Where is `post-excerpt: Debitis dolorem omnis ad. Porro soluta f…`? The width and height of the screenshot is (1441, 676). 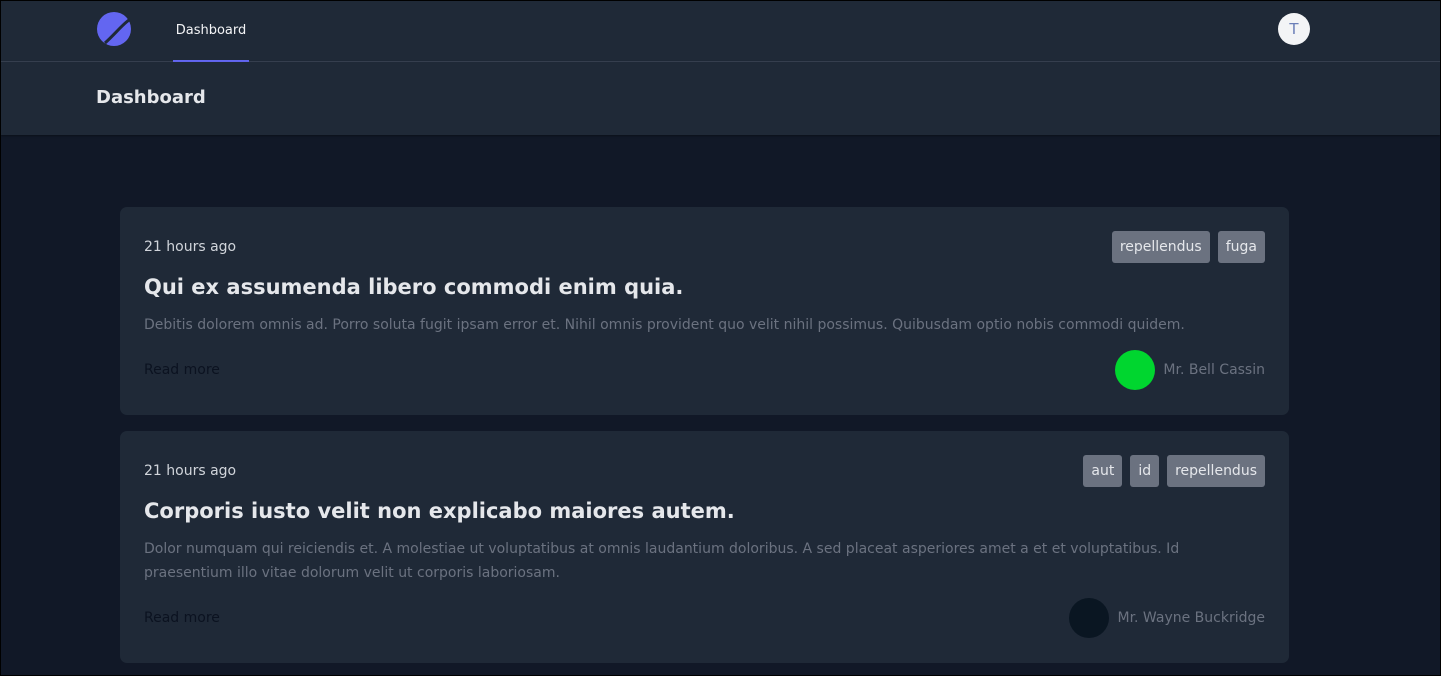 post-excerpt: Debitis dolorem omnis ad. Porro soluta f… is located at coordinates (664, 325).